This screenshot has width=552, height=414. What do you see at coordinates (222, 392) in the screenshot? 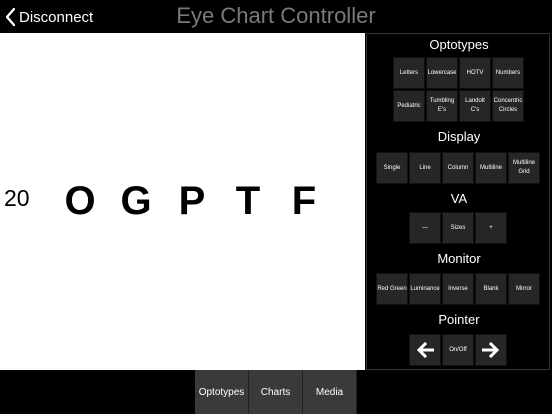
I see `tab-optotypes: Optotypes` at bounding box center [222, 392].